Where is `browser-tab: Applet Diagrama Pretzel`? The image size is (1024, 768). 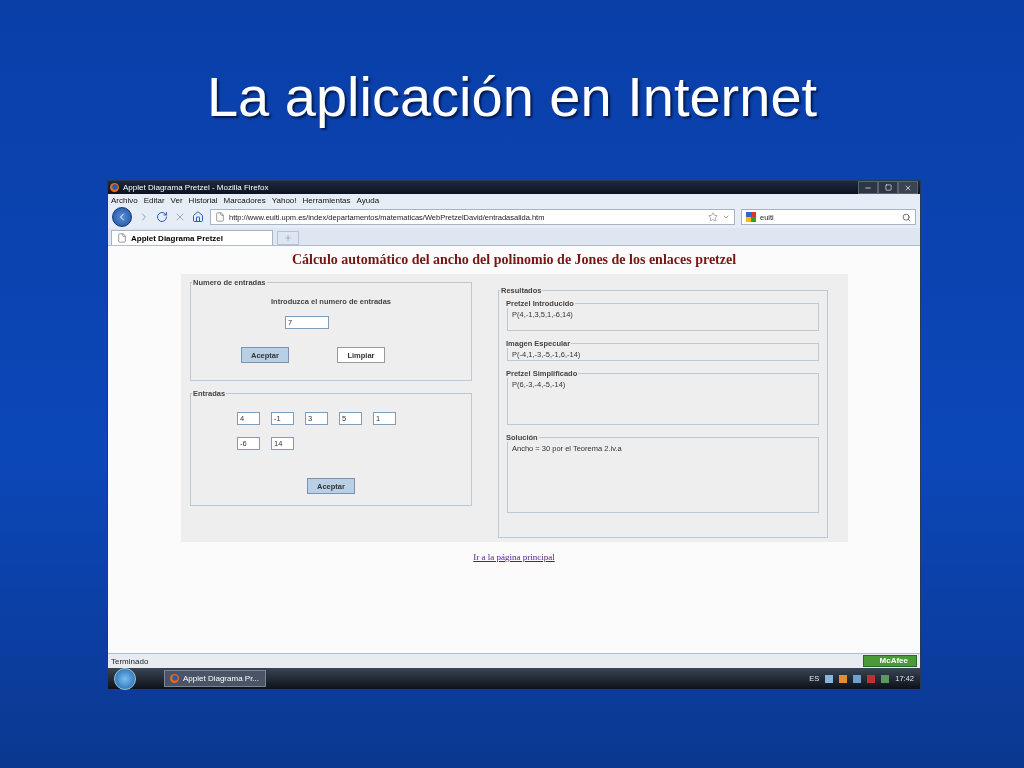
browser-tab: Applet Diagrama Pretzel is located at coordinates (192, 237).